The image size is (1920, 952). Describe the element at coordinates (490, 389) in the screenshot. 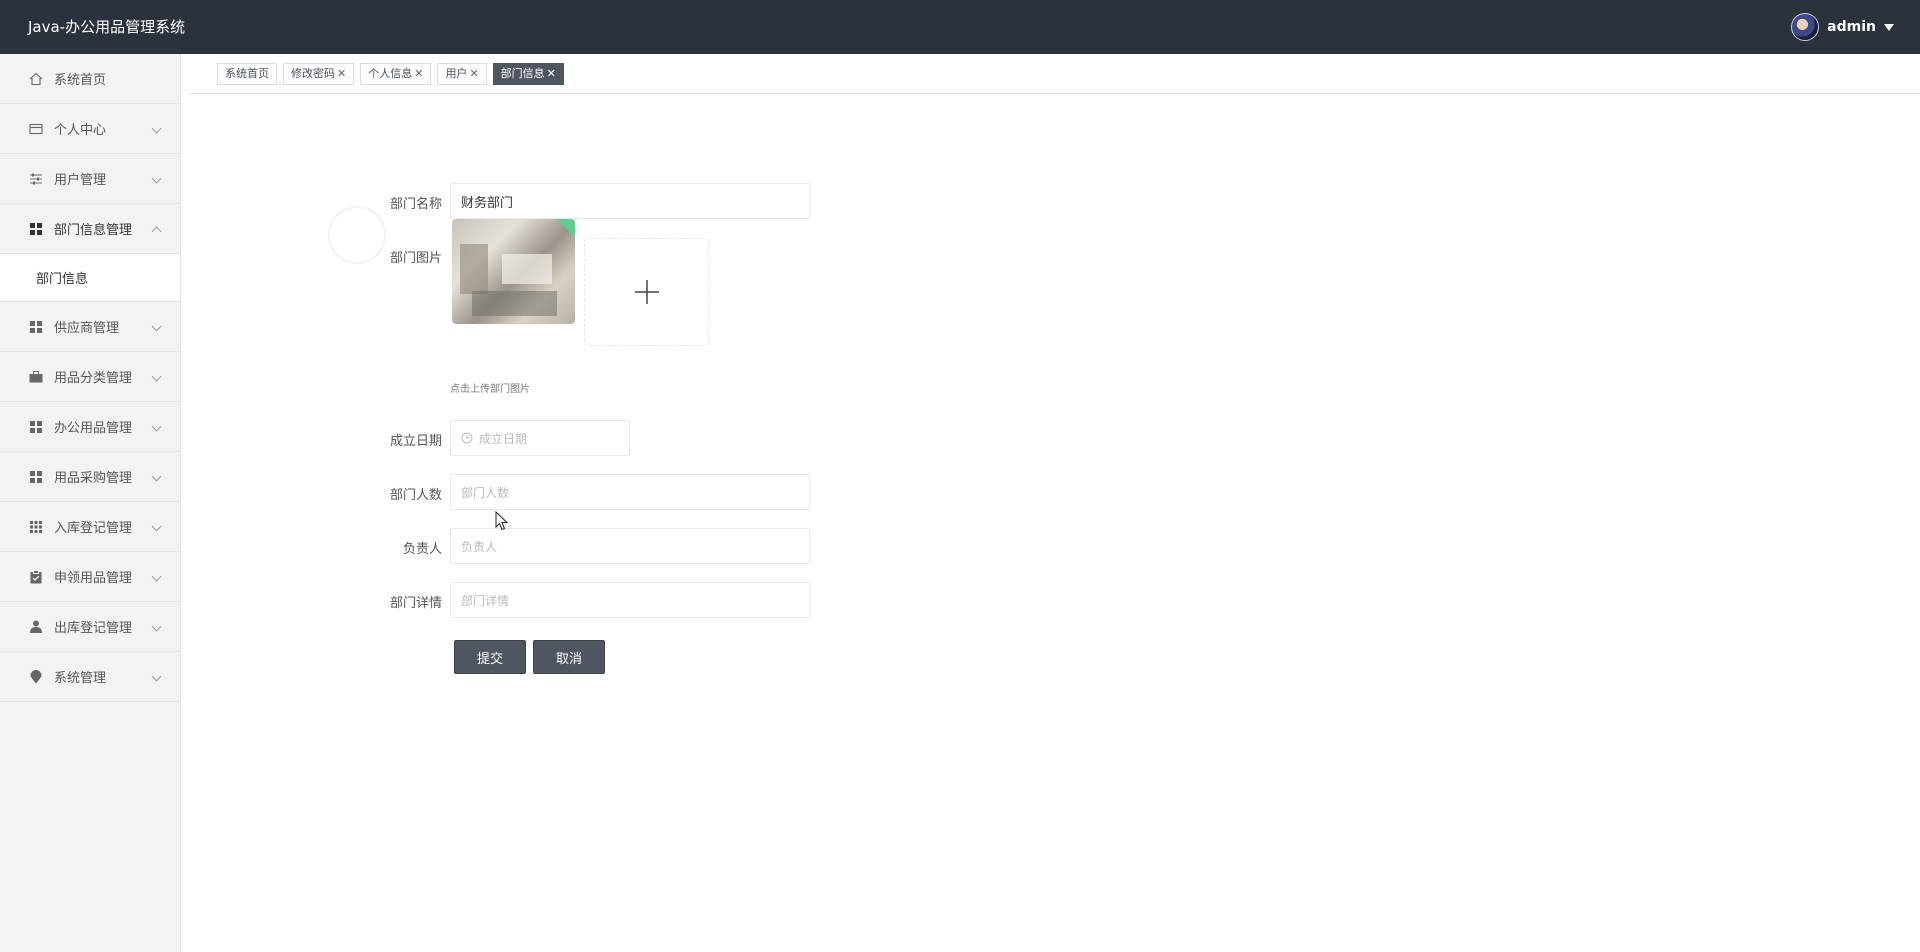

I see `upload-hint: 点击上传部门图片` at that location.